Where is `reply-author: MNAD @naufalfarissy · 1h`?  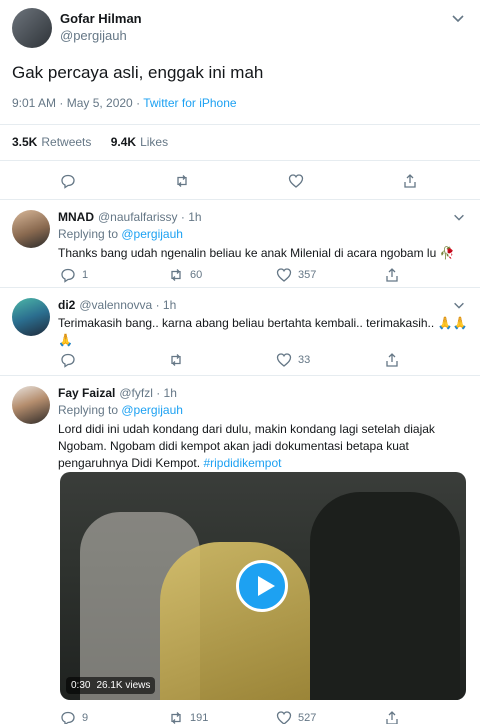 reply-author: MNAD @naufalfarissy · 1h is located at coordinates (130, 217).